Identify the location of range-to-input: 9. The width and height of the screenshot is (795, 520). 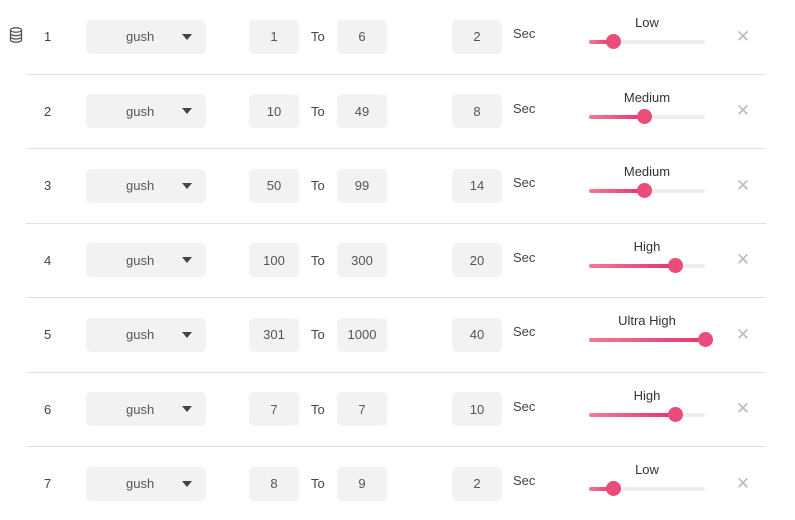
(362, 483).